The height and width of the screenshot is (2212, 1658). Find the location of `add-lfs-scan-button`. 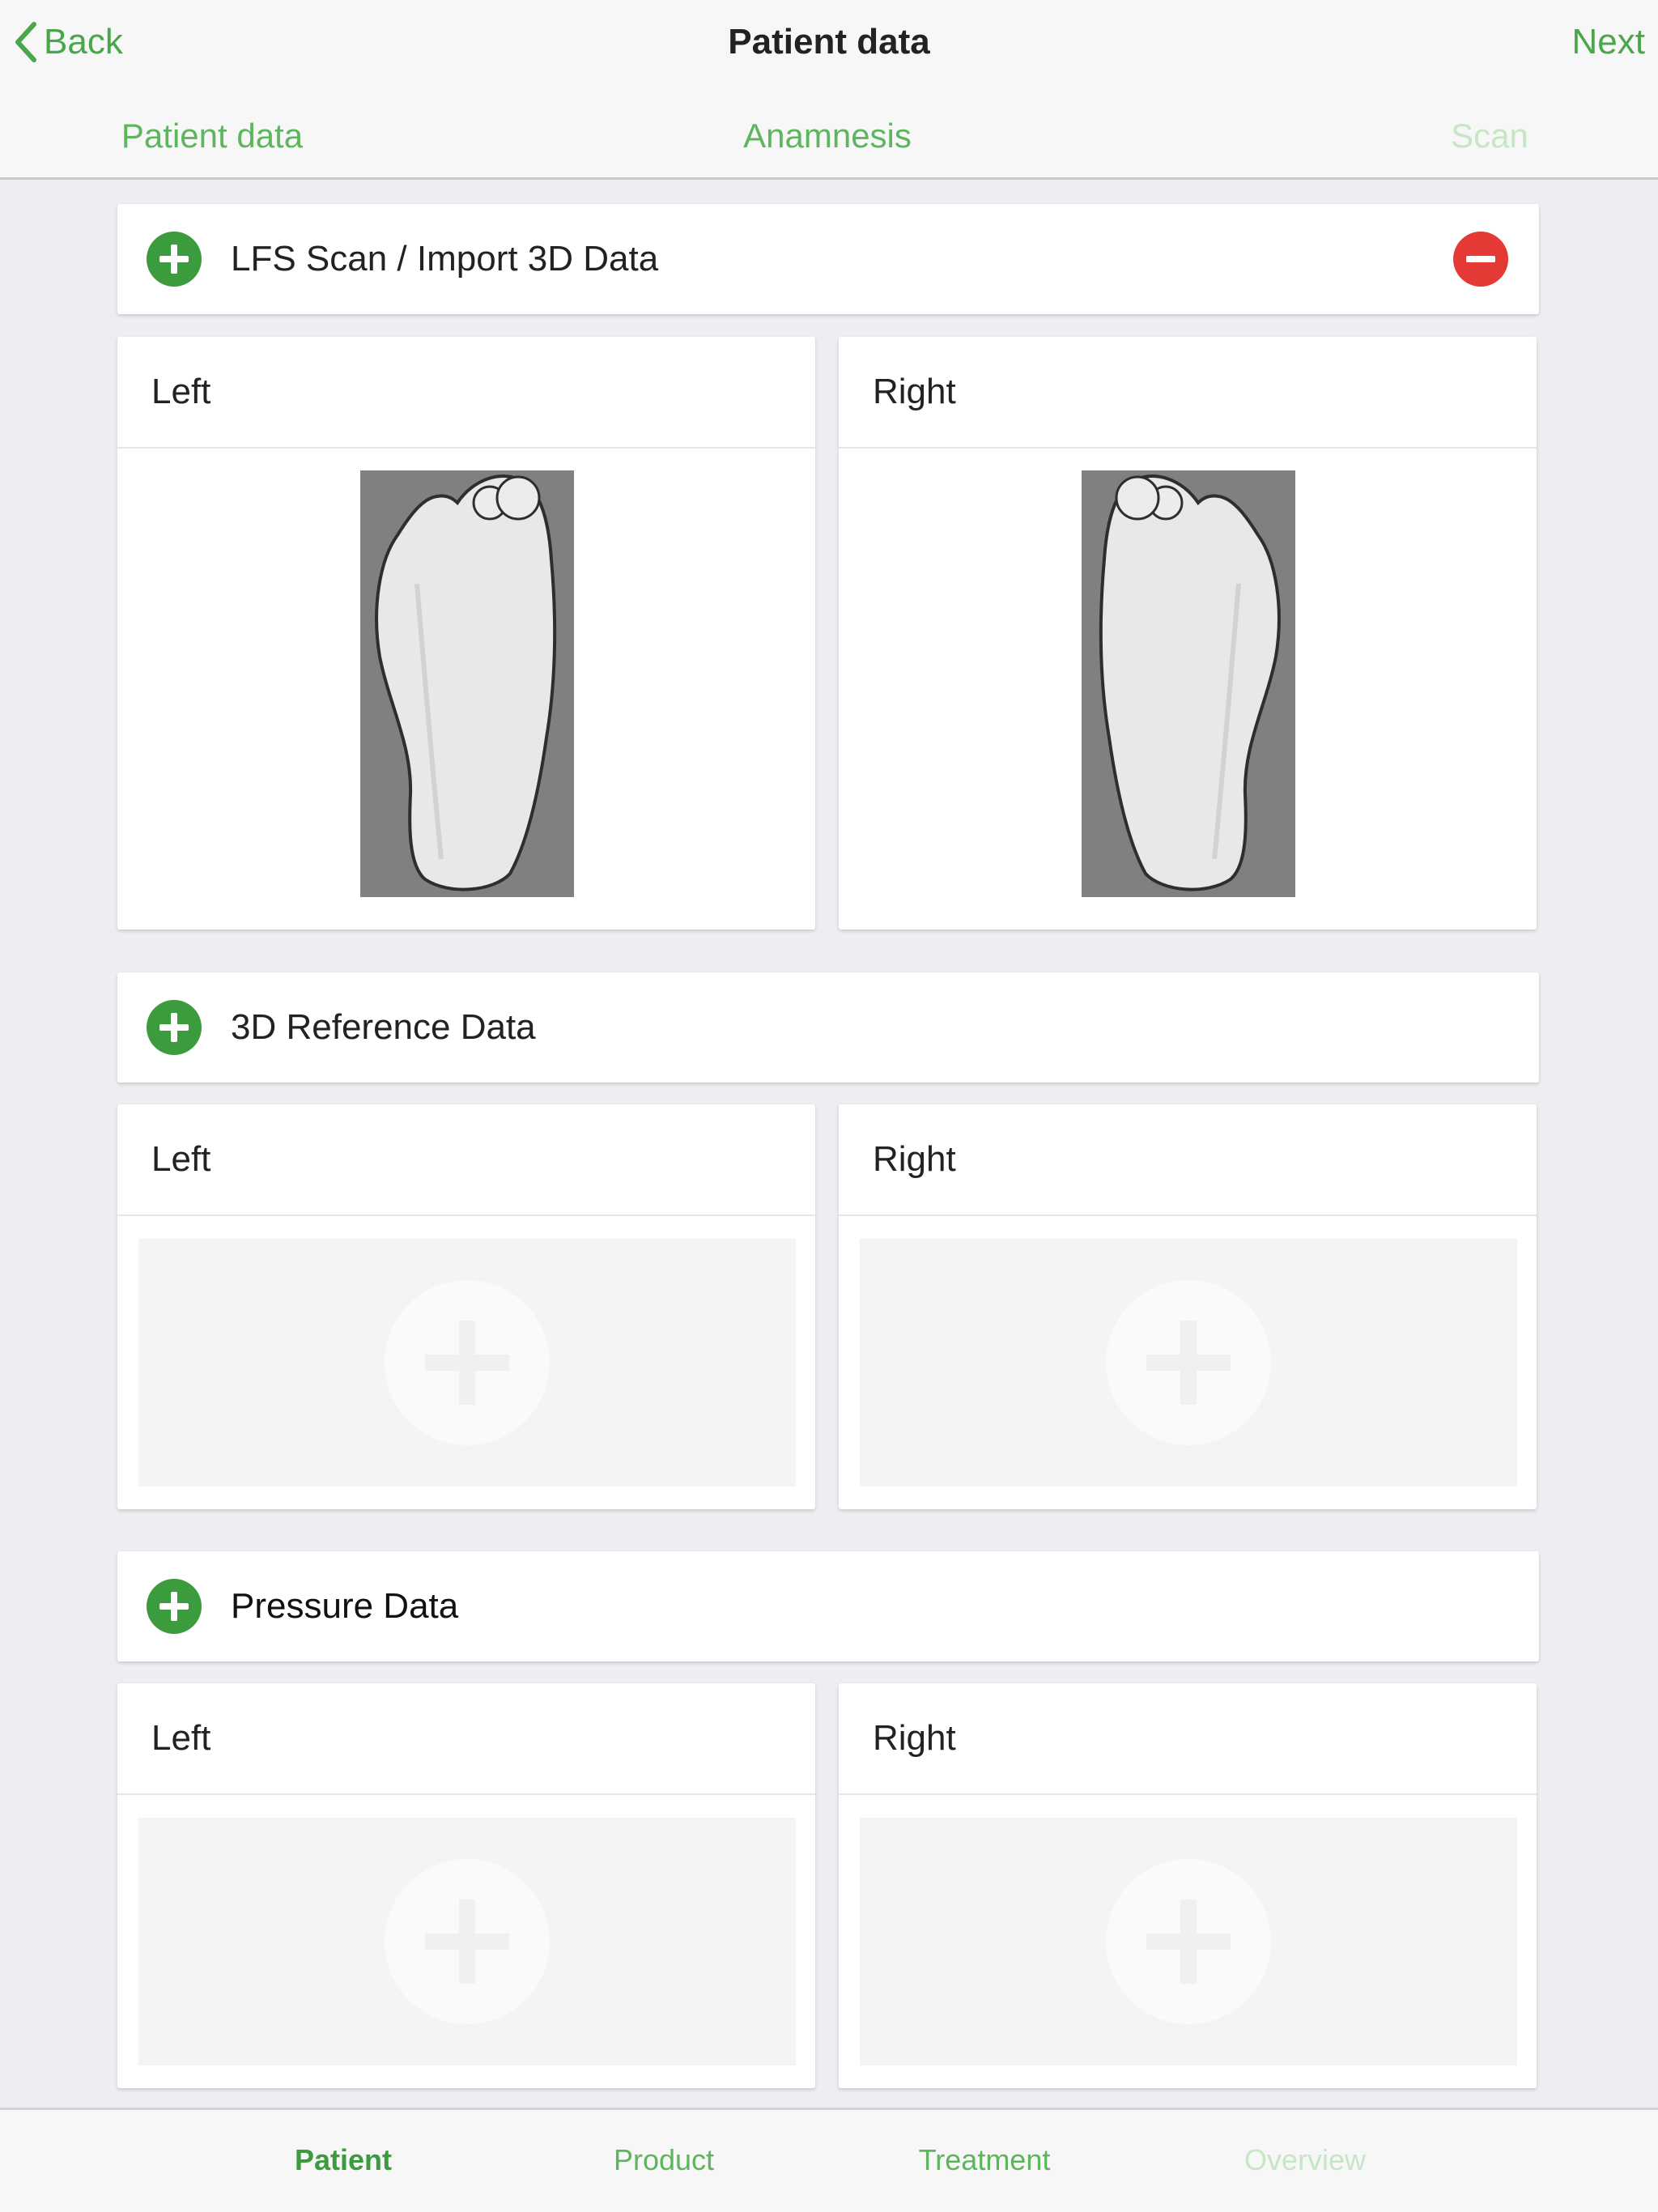

add-lfs-scan-button is located at coordinates (174, 259).